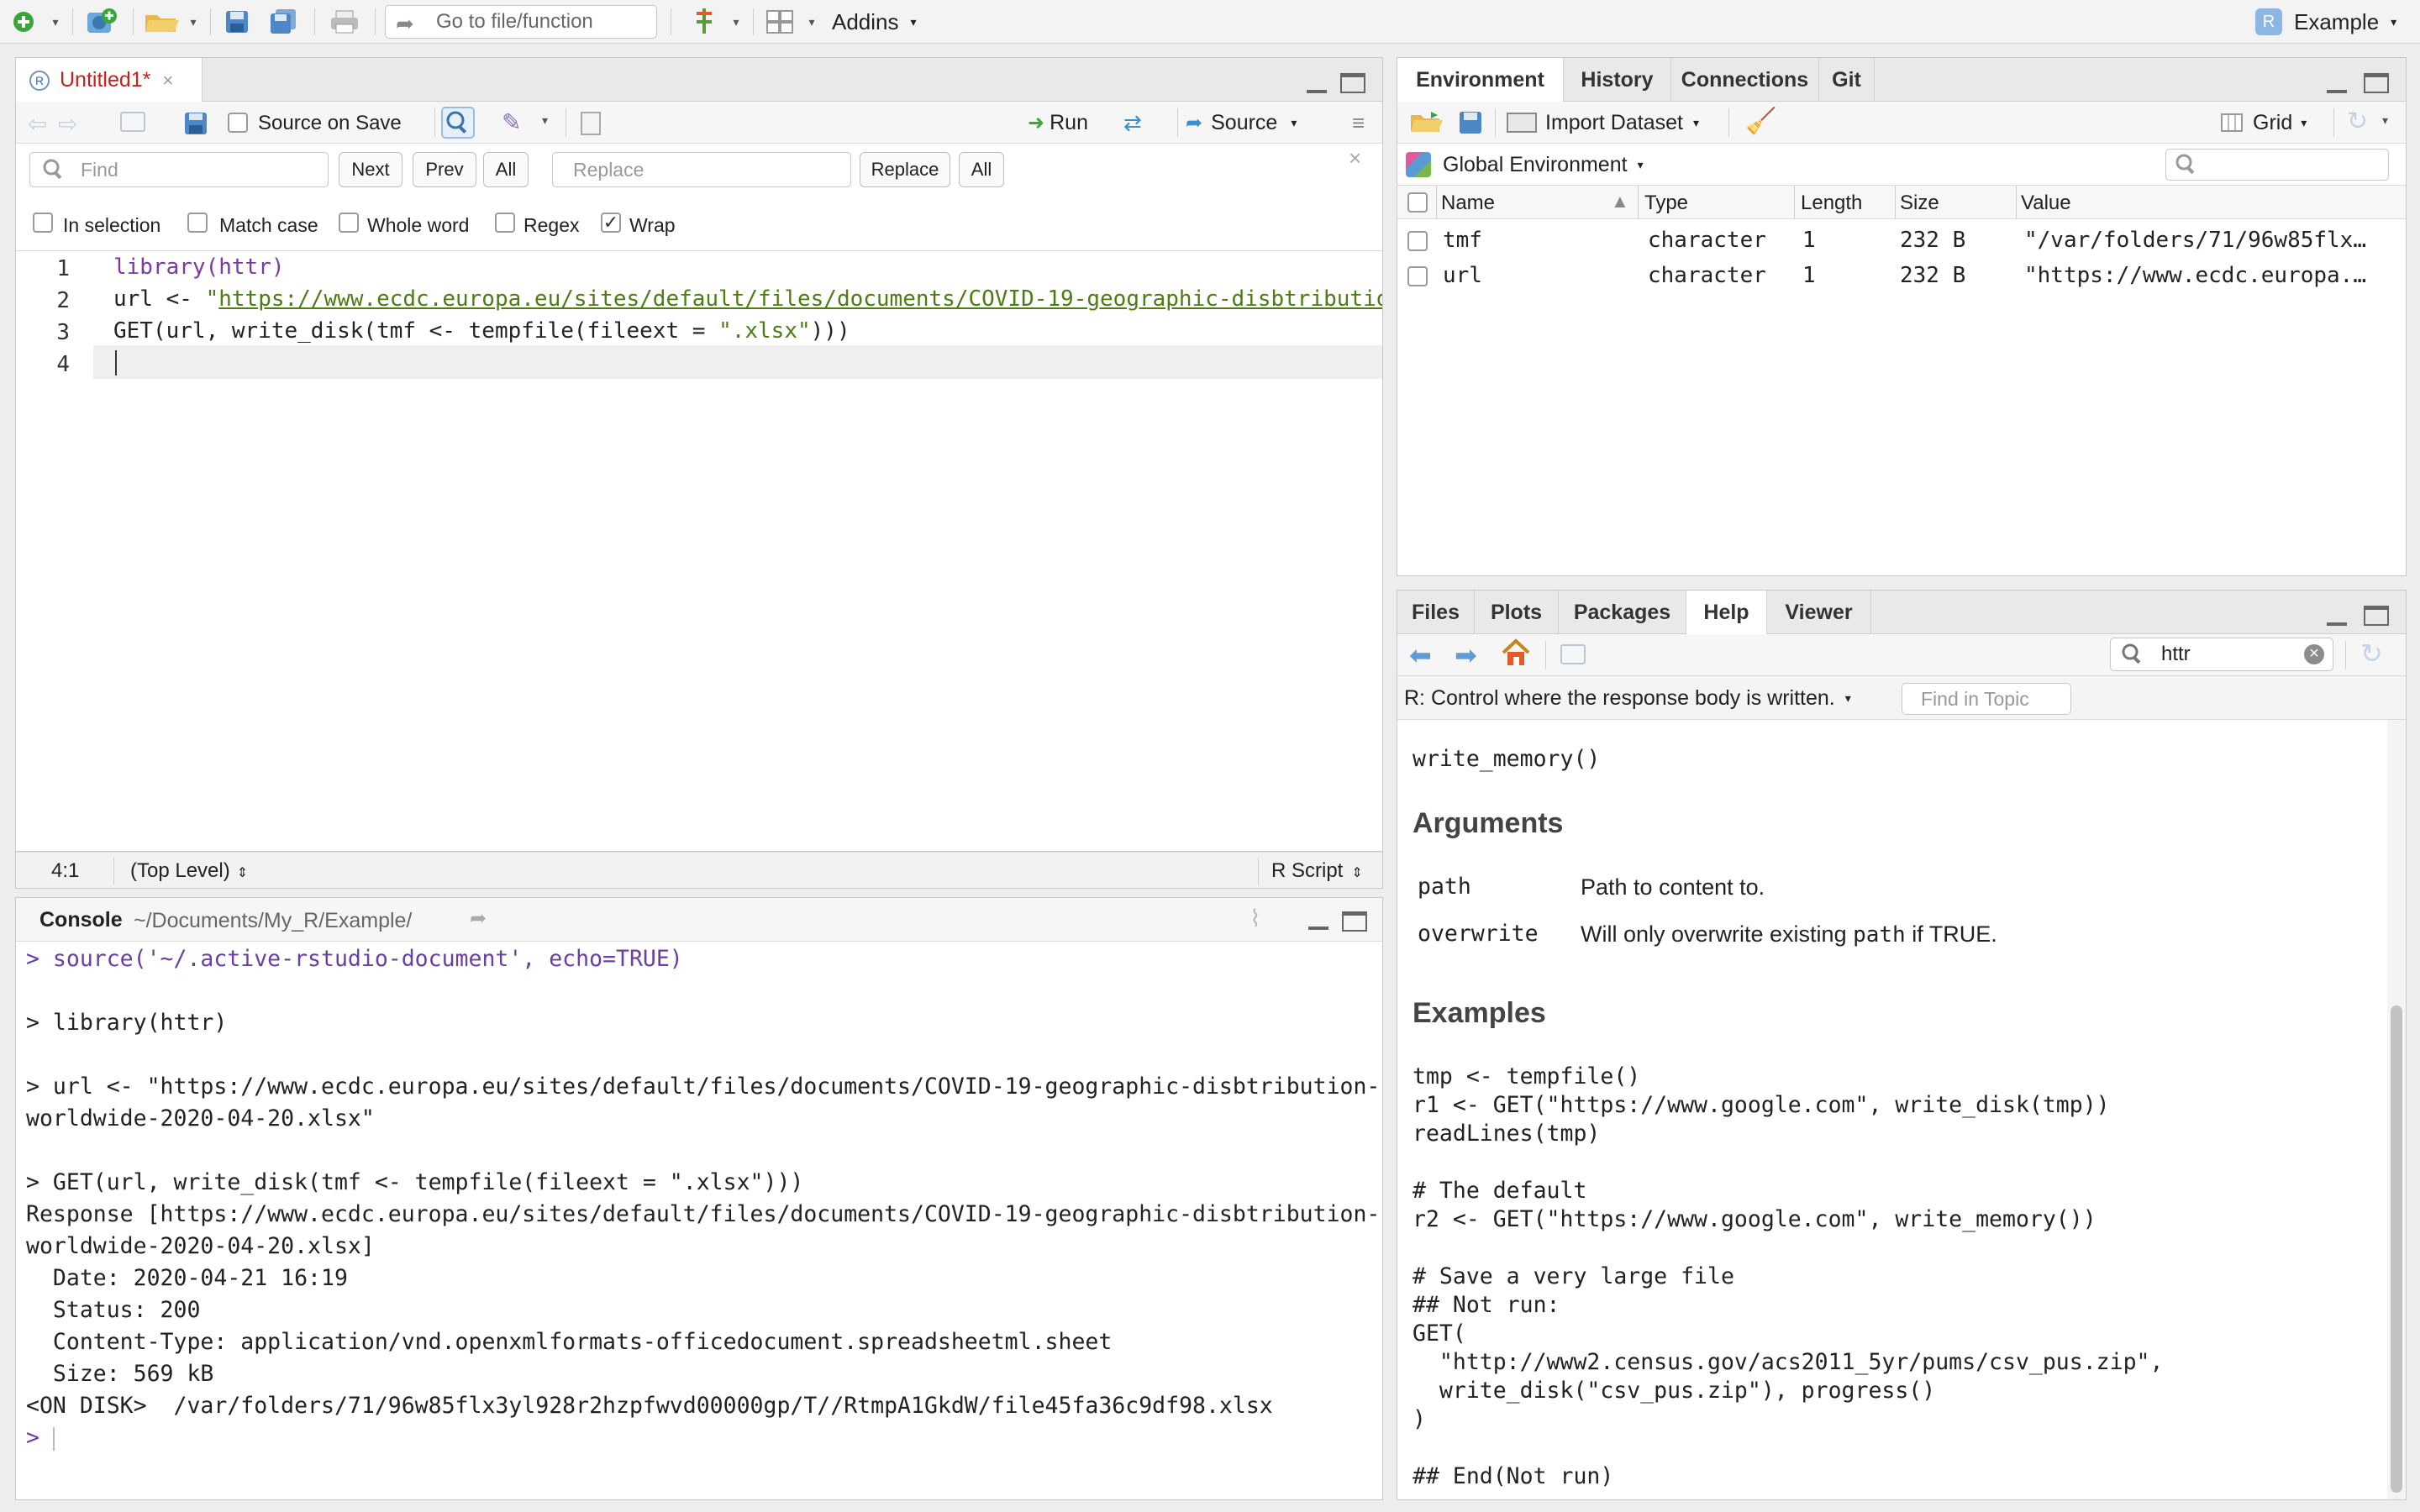 Image resolution: width=2420 pixels, height=1512 pixels. I want to click on column-header-name: Name, so click(1468, 203).